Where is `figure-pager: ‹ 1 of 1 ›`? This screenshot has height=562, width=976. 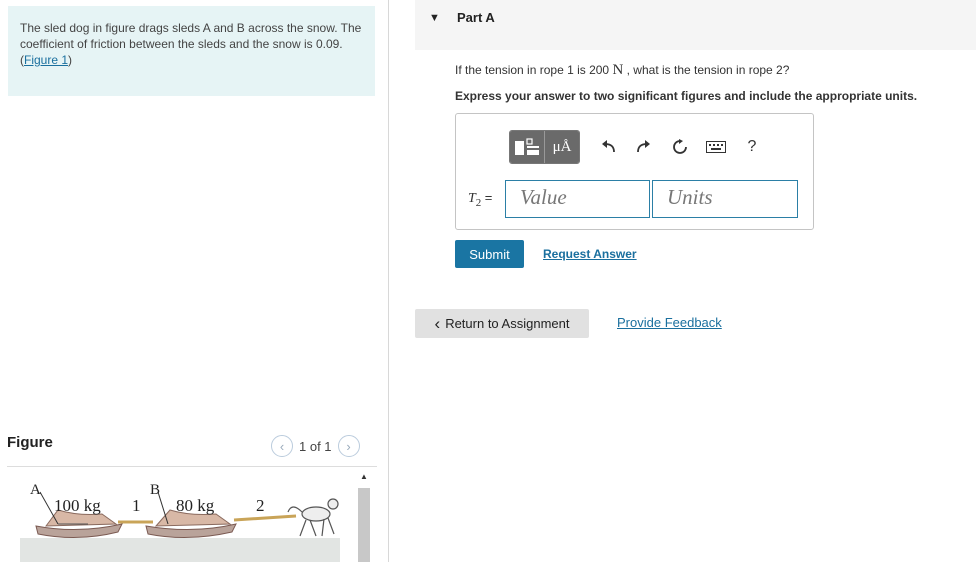
figure-pager: ‹ 1 of 1 › is located at coordinates (315, 446).